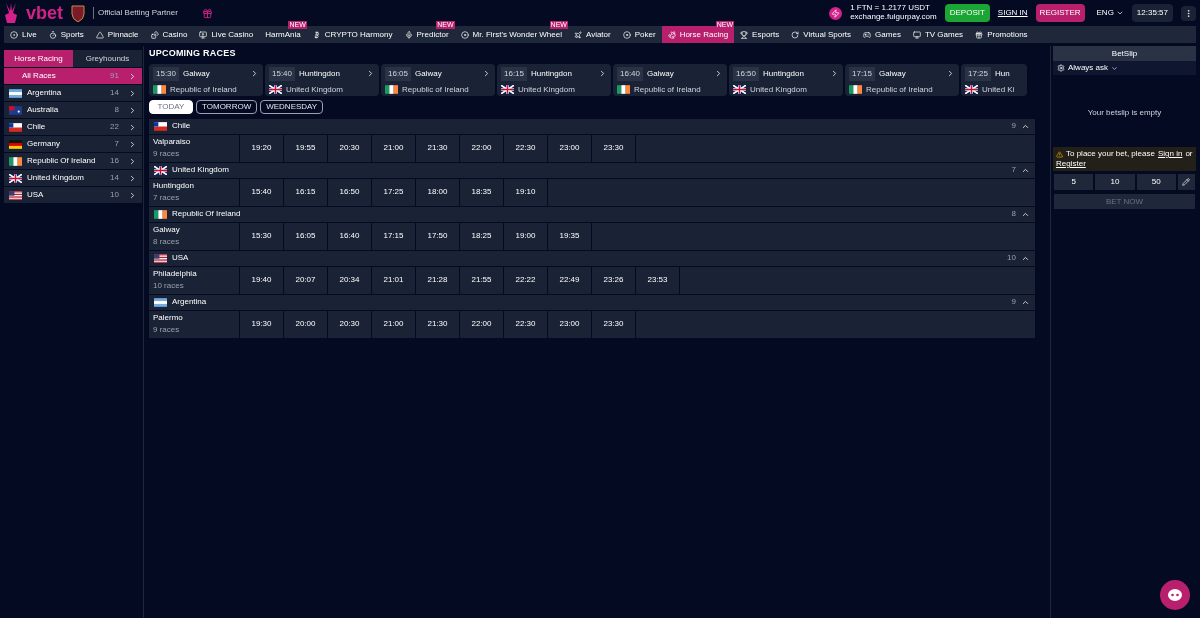 The width and height of the screenshot is (1200, 618). I want to click on nav-tab: Virtual Sports, so click(821, 34).